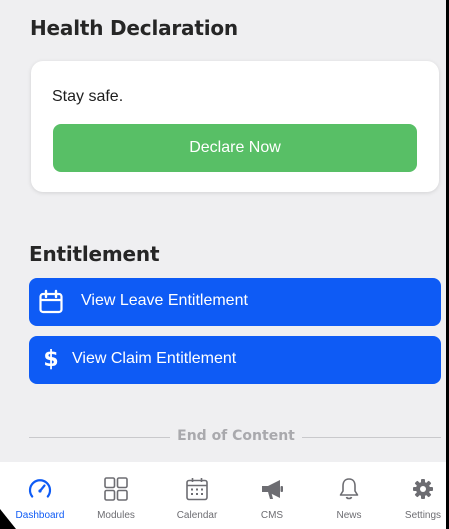 This screenshot has height=529, width=449. Describe the element at coordinates (272, 489) in the screenshot. I see `megaphone-icon` at that location.